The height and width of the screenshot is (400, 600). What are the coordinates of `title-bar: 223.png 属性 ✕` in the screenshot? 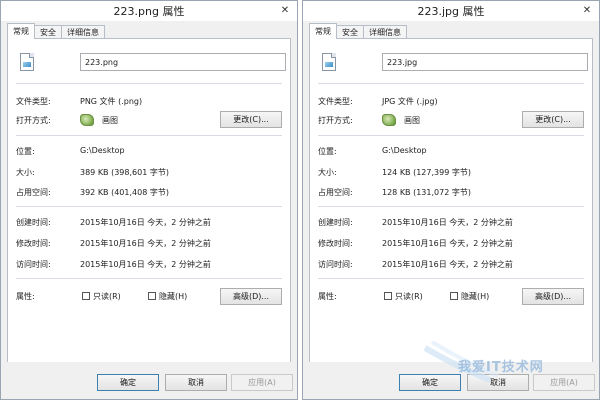 It's located at (149, 11).